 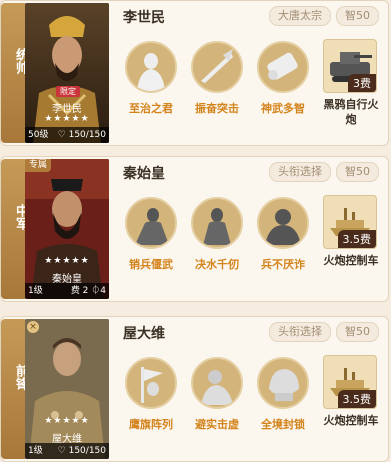 I want to click on skill-label: 鹰旗阵列, so click(x=151, y=424).